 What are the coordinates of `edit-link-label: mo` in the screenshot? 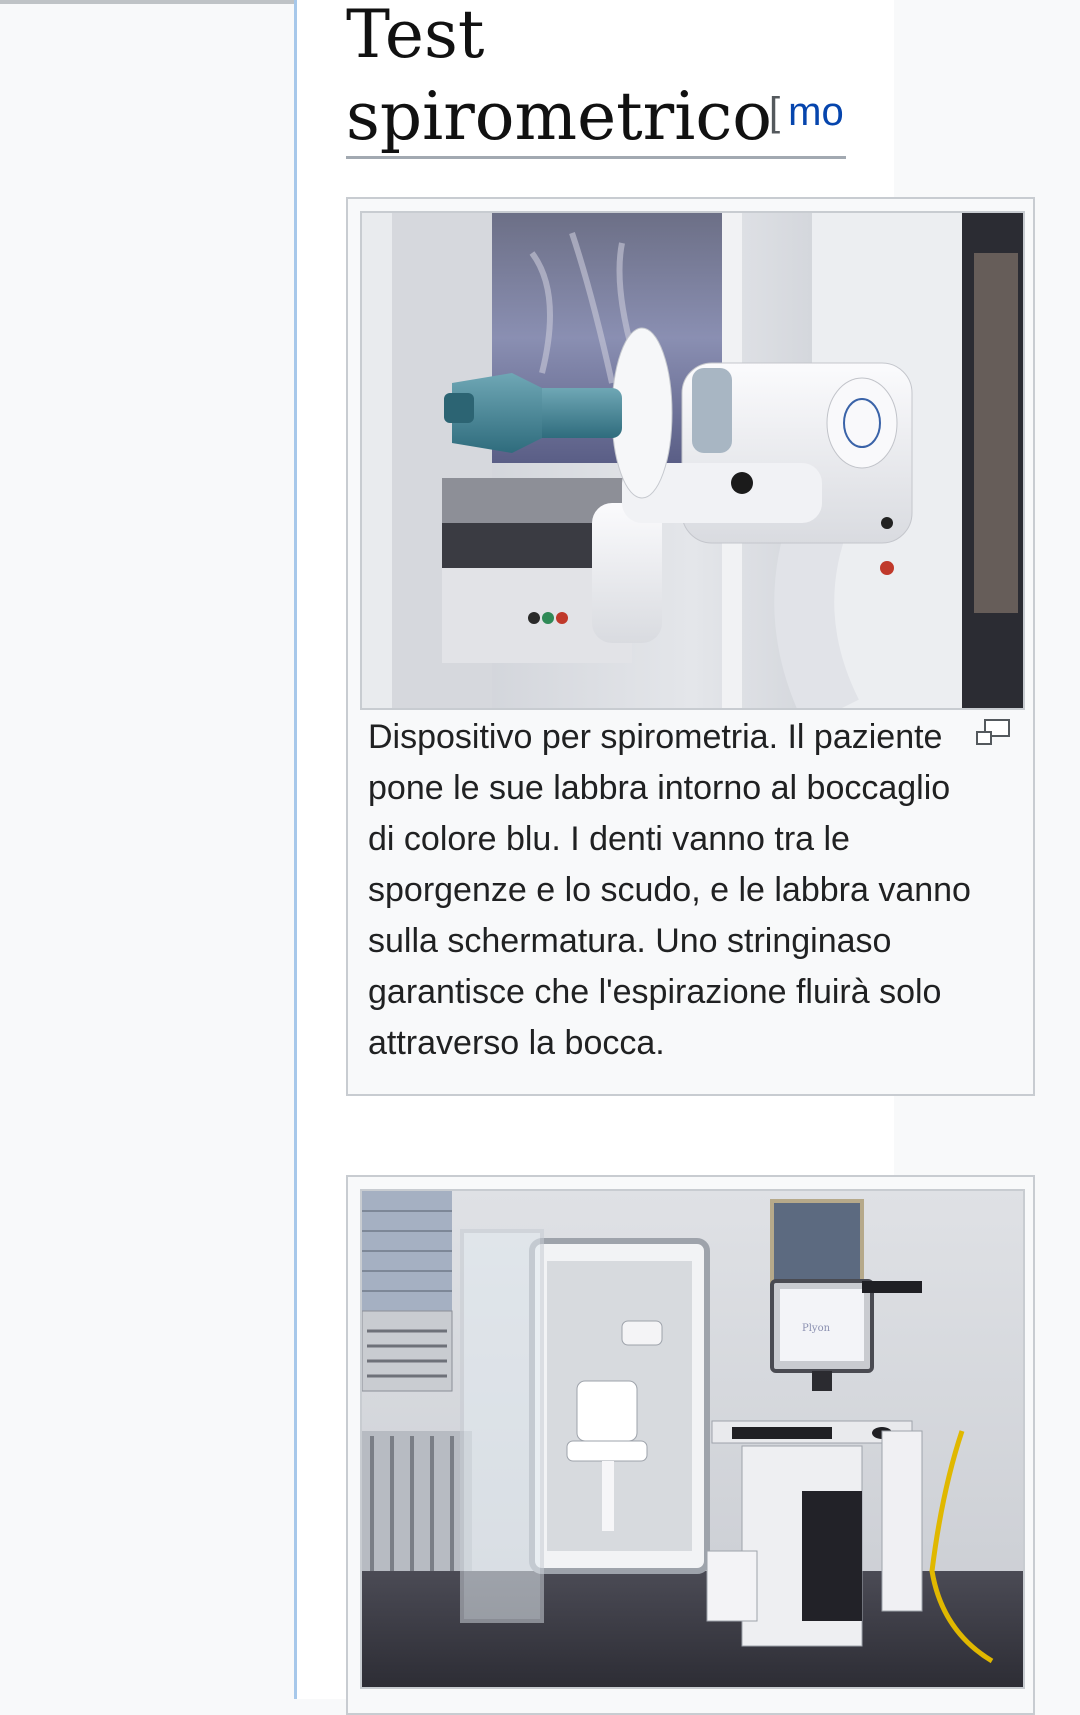 It's located at (816, 112).